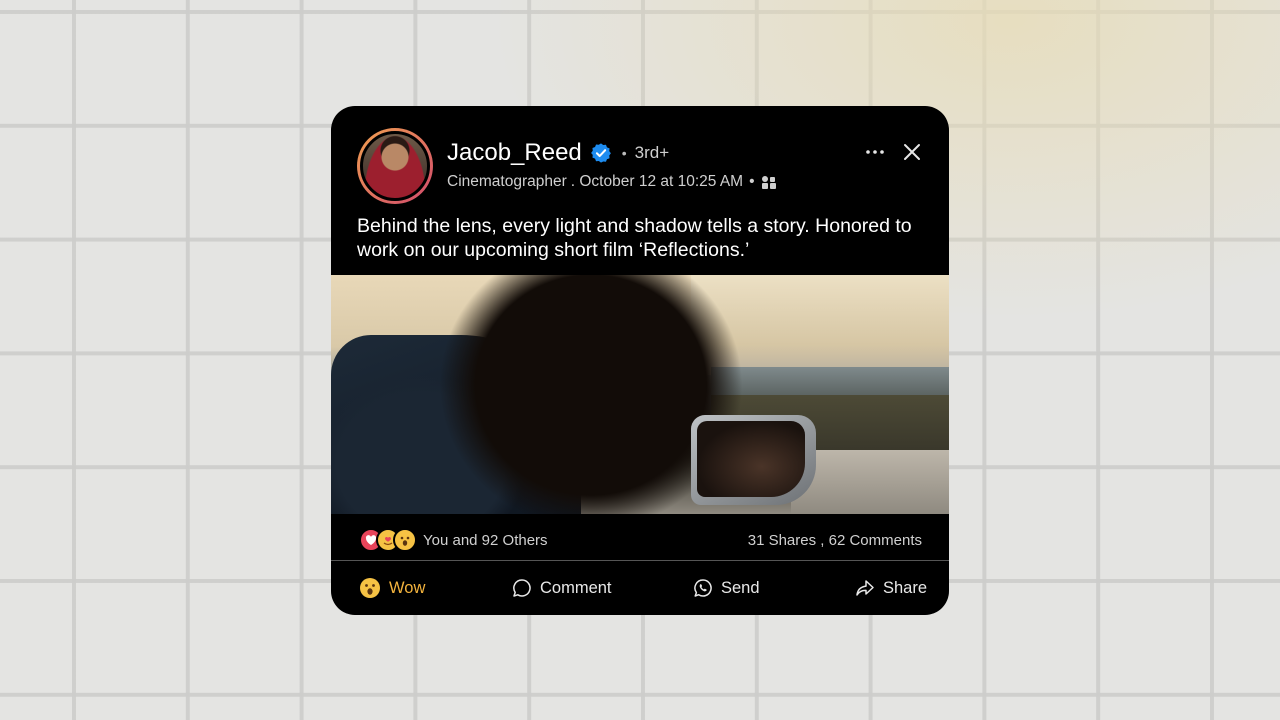  Describe the element at coordinates (768, 182) in the screenshot. I see `audience-icon` at that location.